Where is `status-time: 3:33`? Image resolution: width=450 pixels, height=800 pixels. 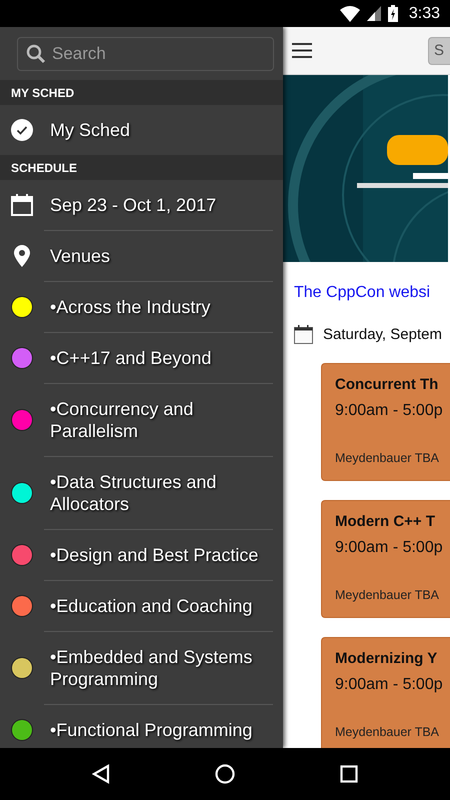 status-time: 3:33 is located at coordinates (424, 13).